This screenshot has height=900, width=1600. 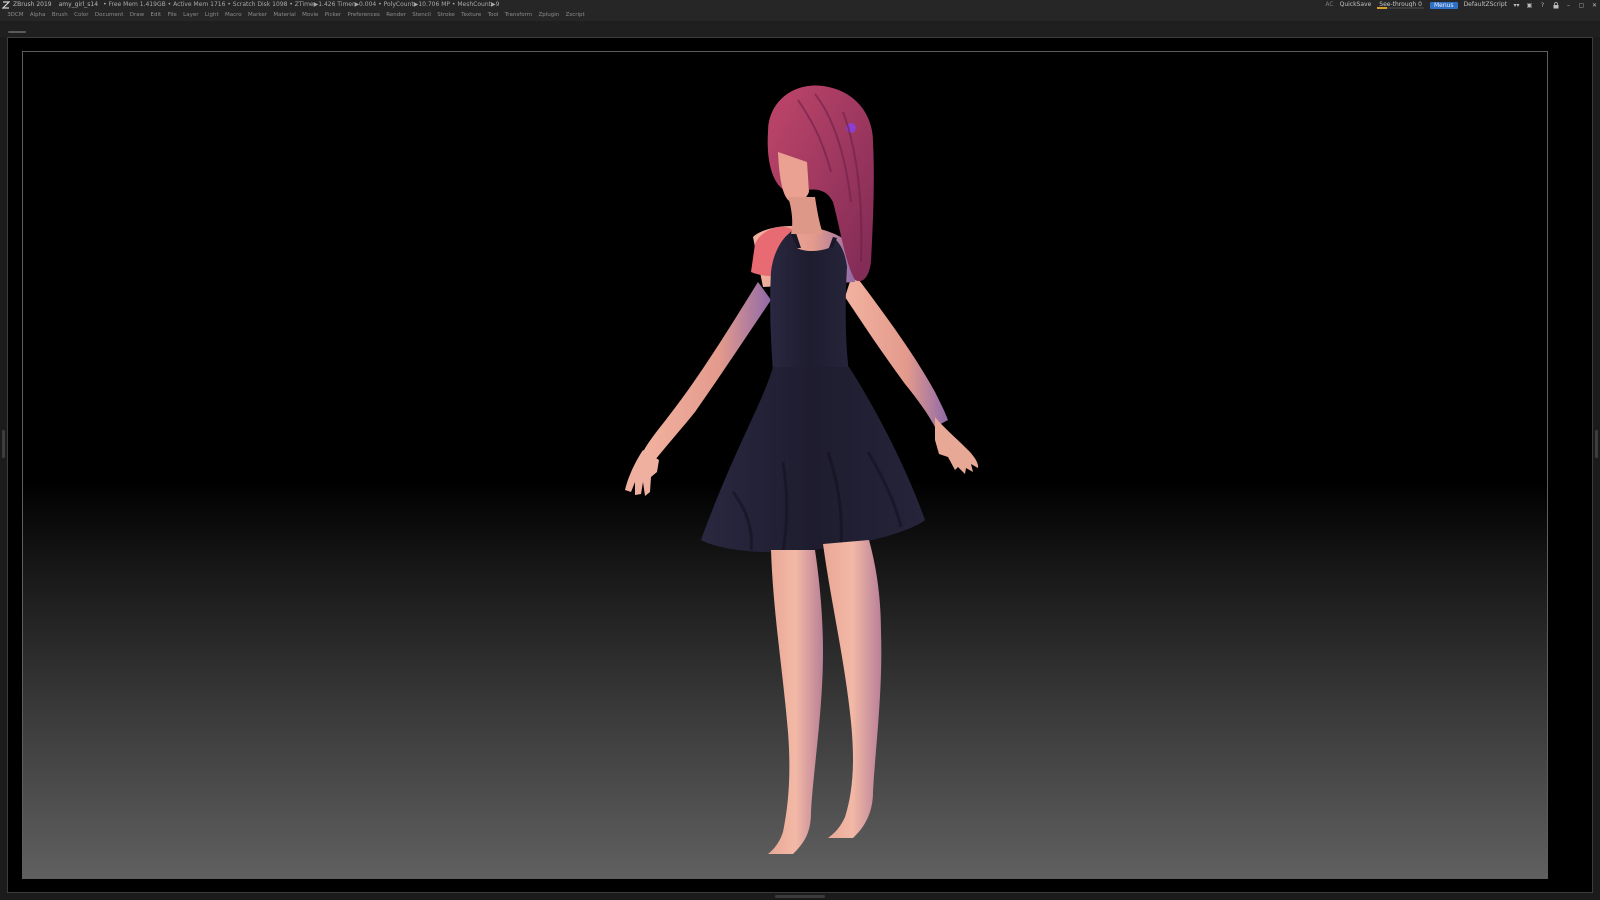 I want to click on menu-layer: Layer, so click(x=191, y=15).